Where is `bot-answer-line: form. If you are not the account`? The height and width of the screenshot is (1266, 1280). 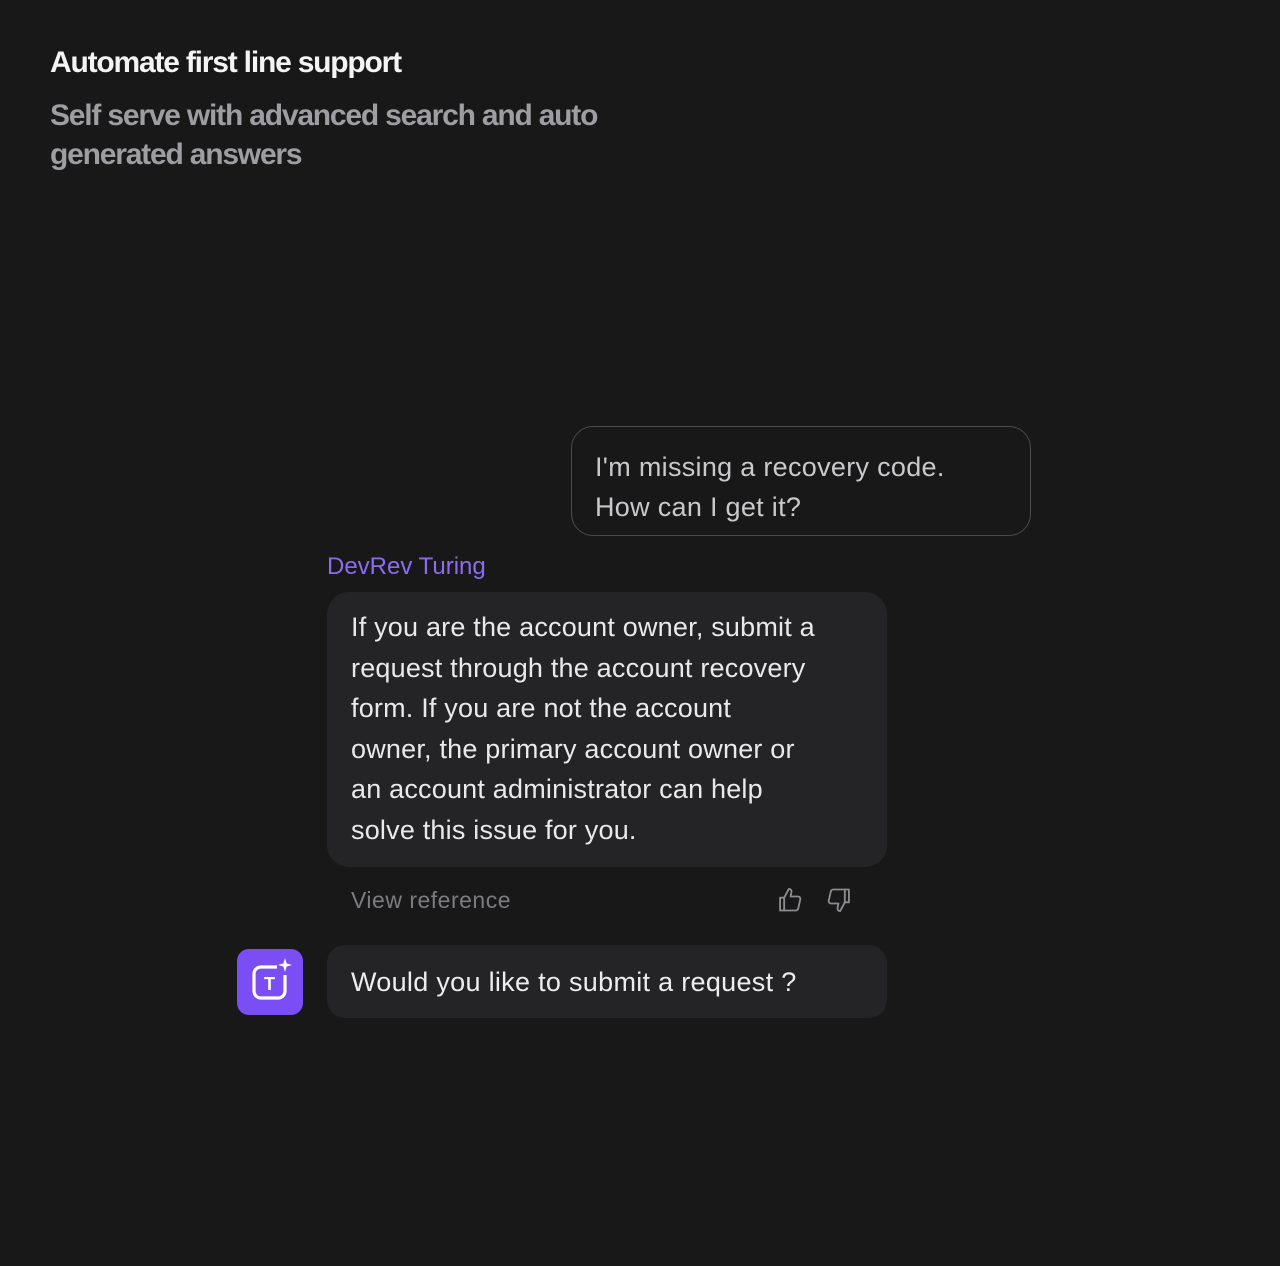 bot-answer-line: form. If you are not the account is located at coordinates (541, 708).